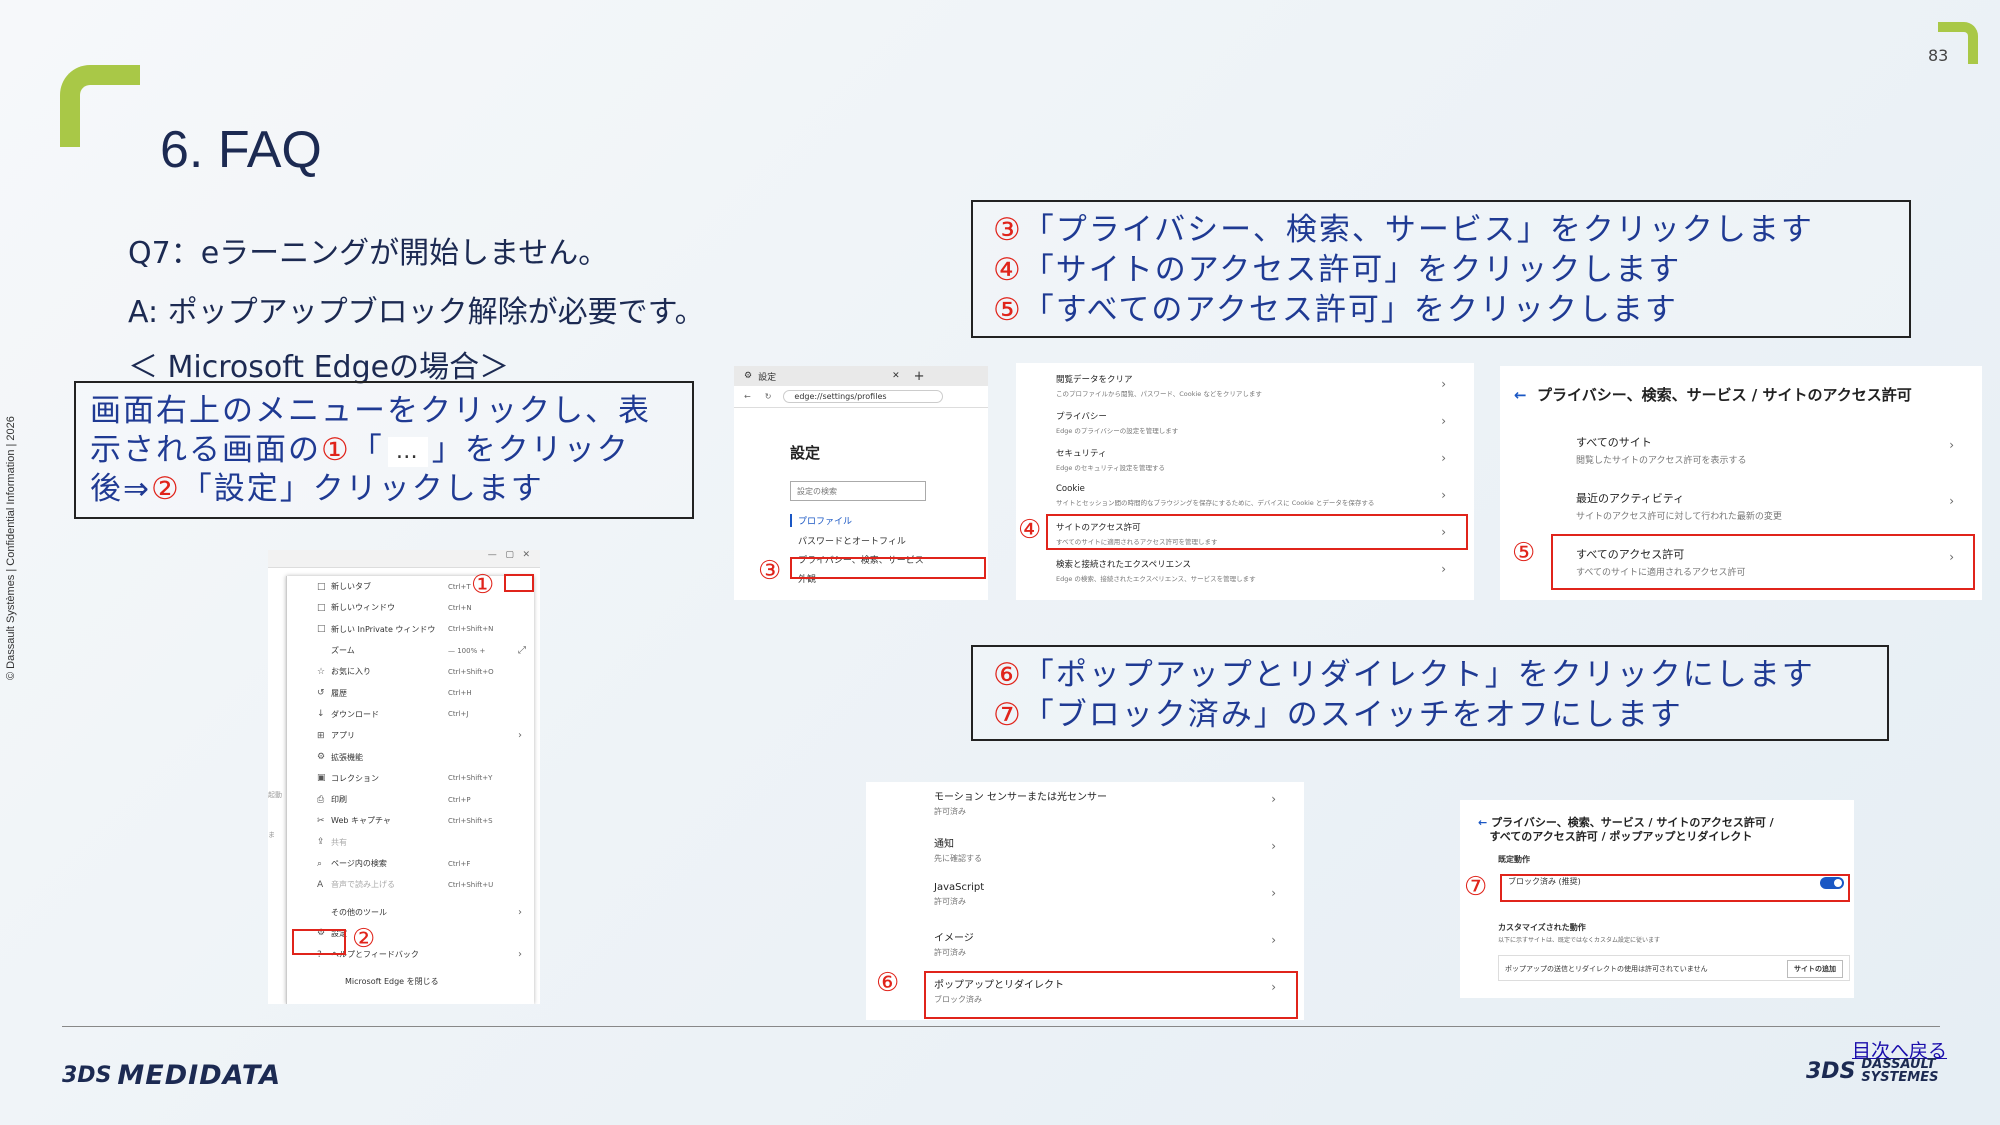  What do you see at coordinates (768, 396) in the screenshot?
I see `refresh-icon: ↻` at bounding box center [768, 396].